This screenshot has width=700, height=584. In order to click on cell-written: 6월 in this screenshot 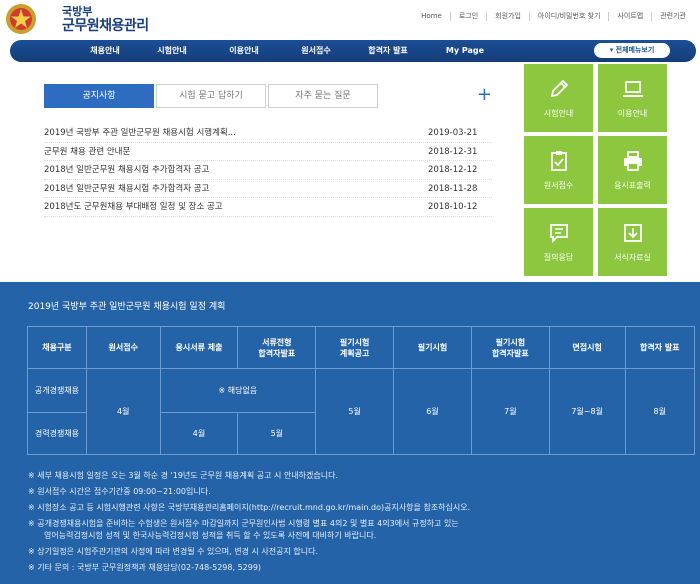, I will do `click(432, 411)`.